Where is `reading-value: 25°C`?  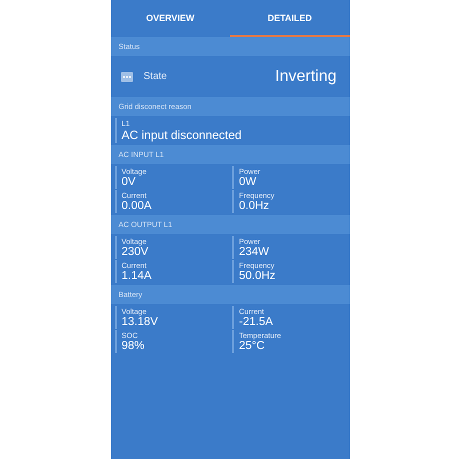 reading-value: 25°C is located at coordinates (252, 346).